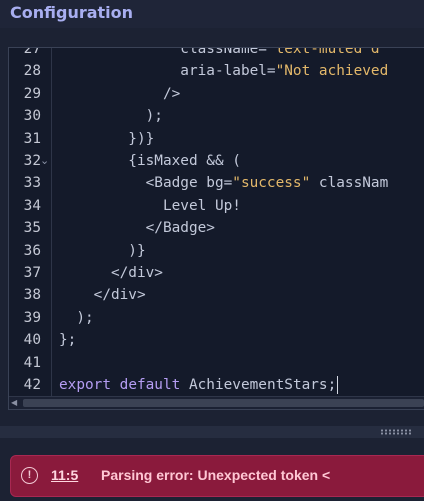 The width and height of the screenshot is (424, 501). I want to click on code-token: Level Up!, so click(150, 205).